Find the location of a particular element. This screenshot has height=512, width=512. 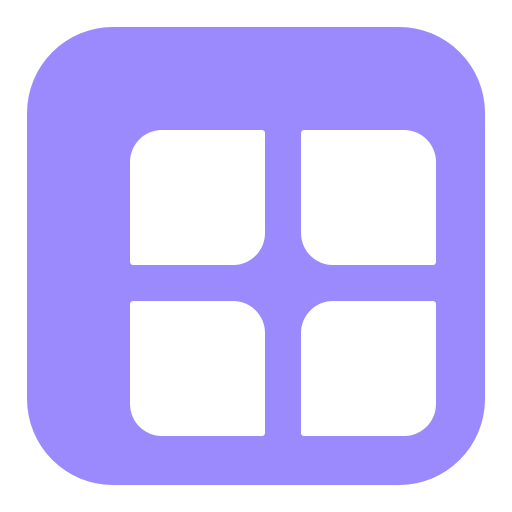

grid-tile-bottom-left is located at coordinates (197, 368).